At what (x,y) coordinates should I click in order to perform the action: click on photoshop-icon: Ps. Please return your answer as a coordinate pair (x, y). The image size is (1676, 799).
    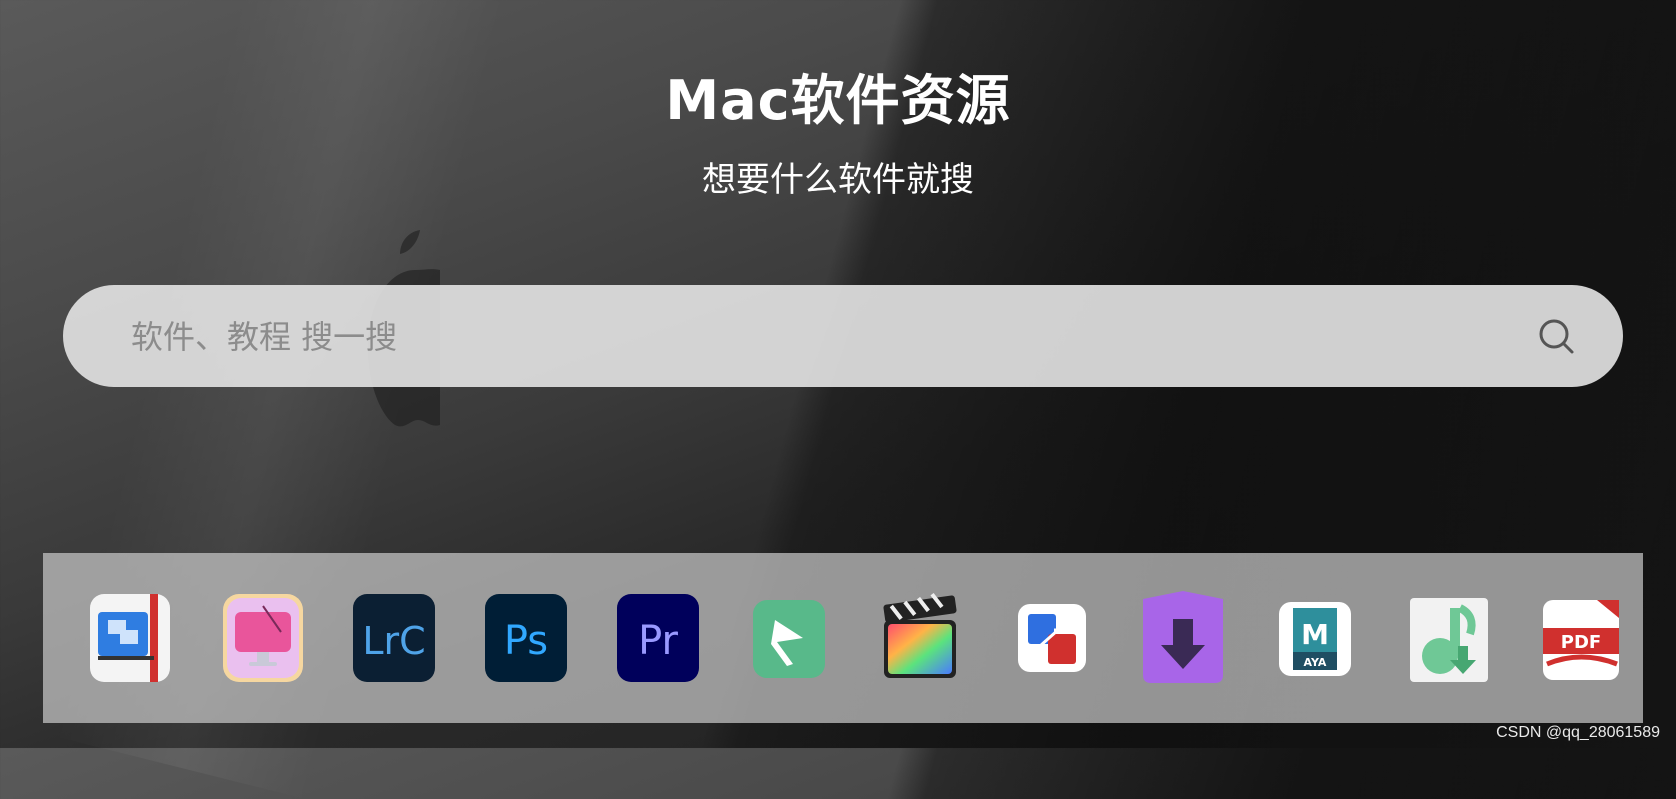
    Looking at the image, I should click on (526, 638).